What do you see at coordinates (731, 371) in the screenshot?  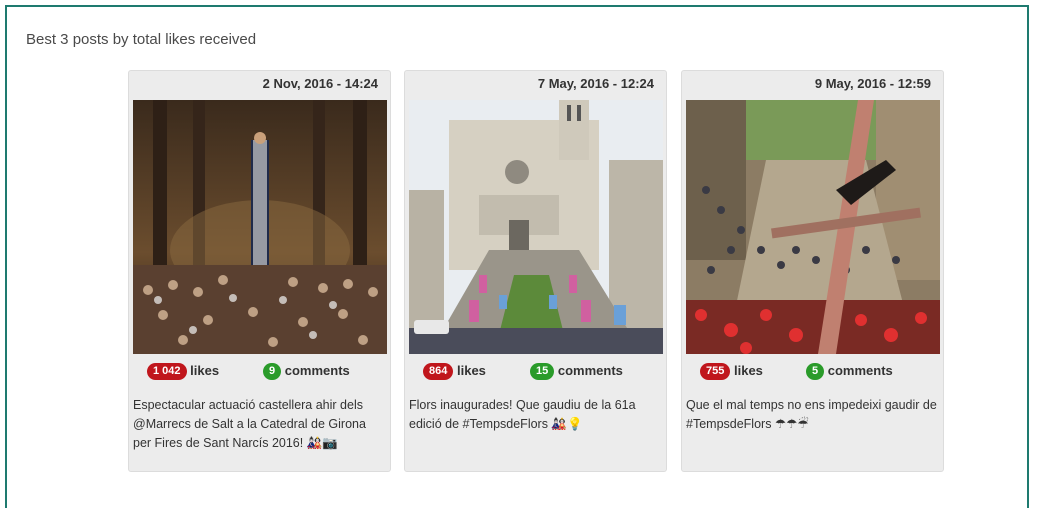 I see `likes-stat: 755 likes` at bounding box center [731, 371].